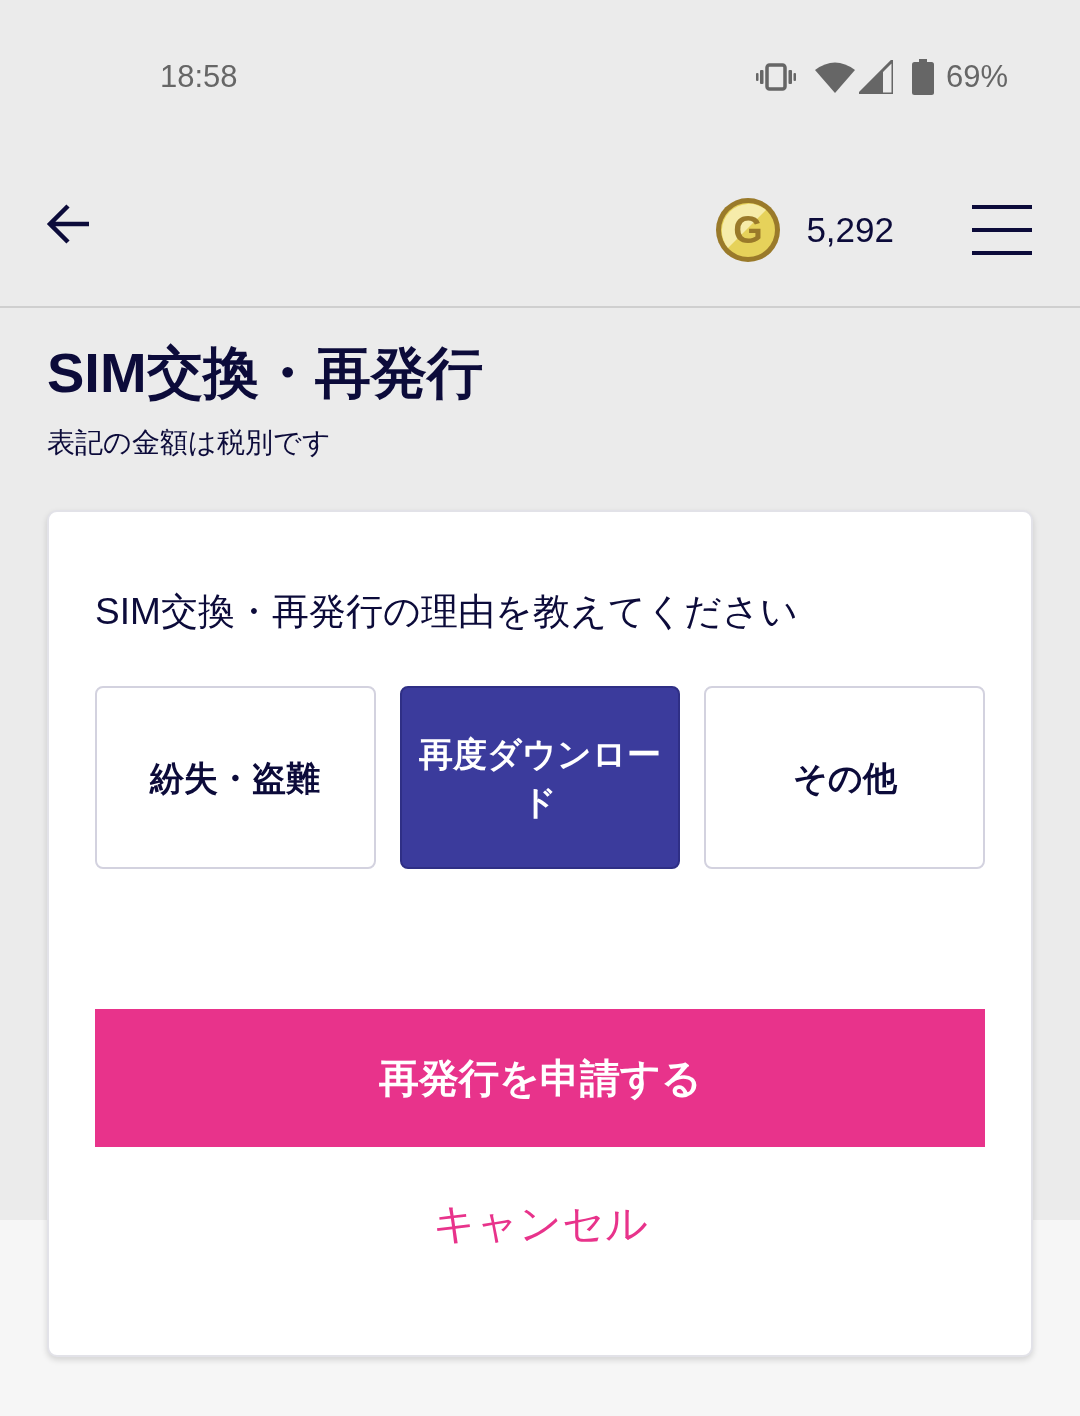 The width and height of the screenshot is (1080, 1416). Describe the element at coordinates (540, 1224) in the screenshot. I see `cancel-link: キャンセル` at that location.